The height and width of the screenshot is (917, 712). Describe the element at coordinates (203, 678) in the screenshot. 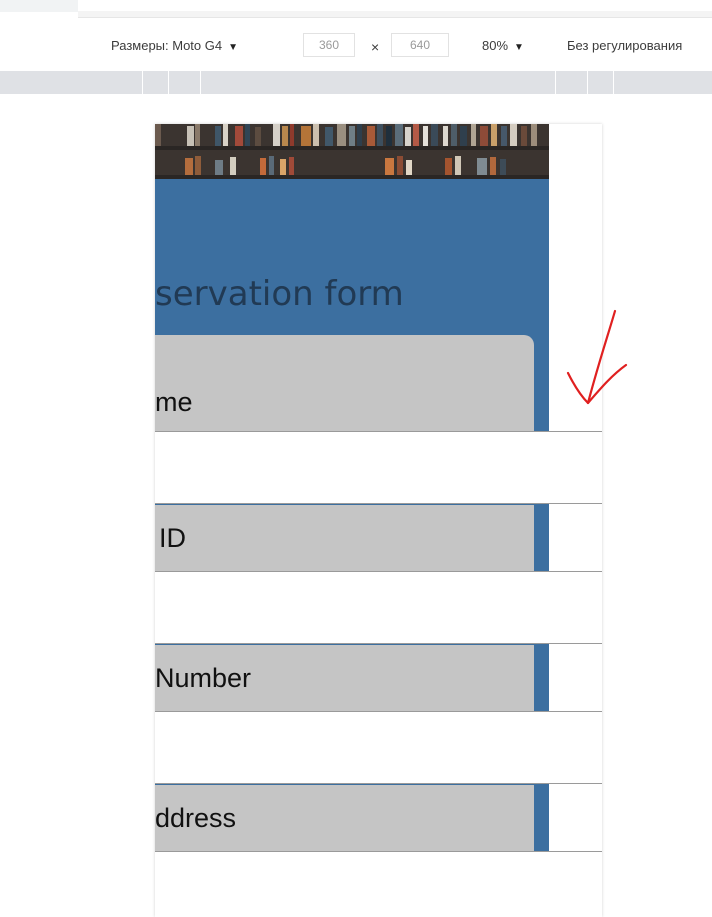

I see `field-label-number: Number` at that location.